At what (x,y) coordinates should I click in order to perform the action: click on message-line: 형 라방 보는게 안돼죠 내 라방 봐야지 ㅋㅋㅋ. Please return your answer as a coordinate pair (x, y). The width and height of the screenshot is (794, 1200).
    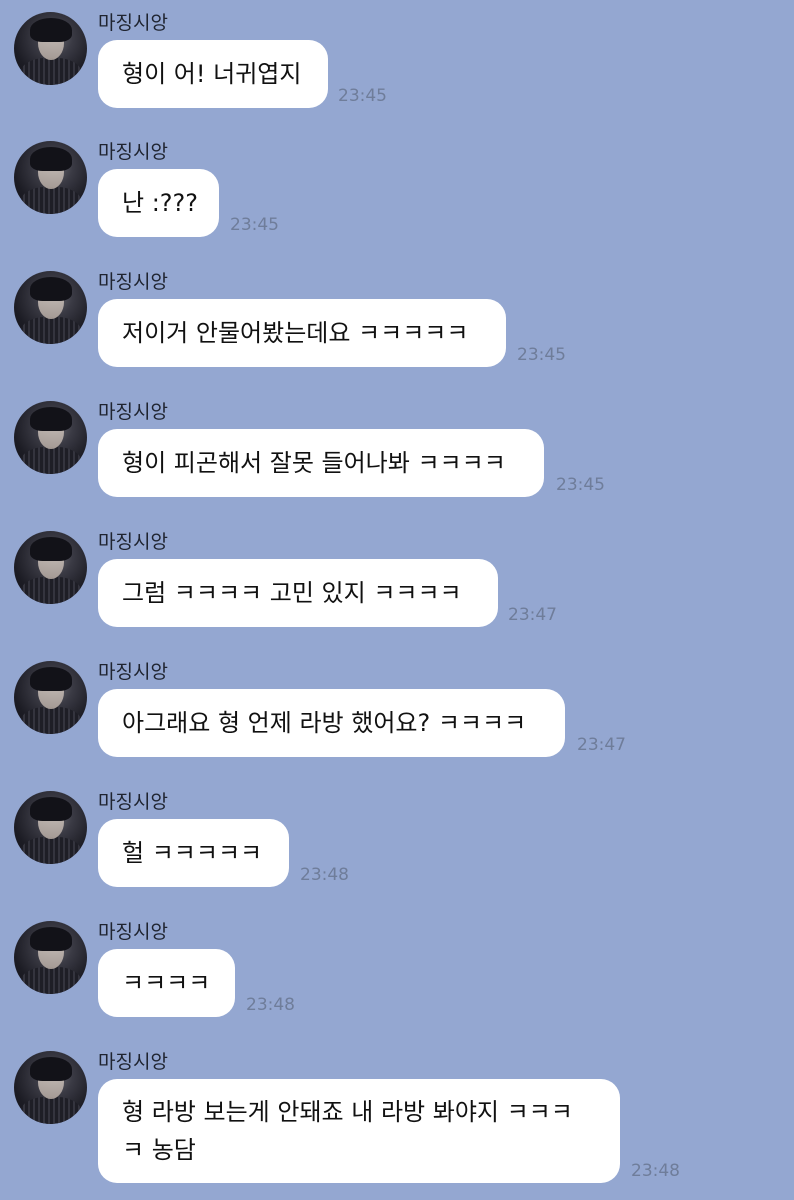
    Looking at the image, I should click on (347, 1112).